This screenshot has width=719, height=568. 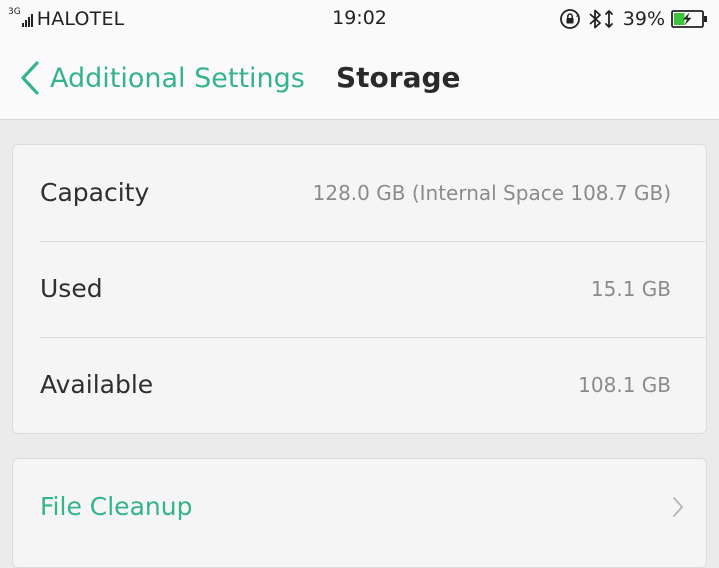 What do you see at coordinates (30, 78) in the screenshot?
I see `chevron-left-icon` at bounding box center [30, 78].